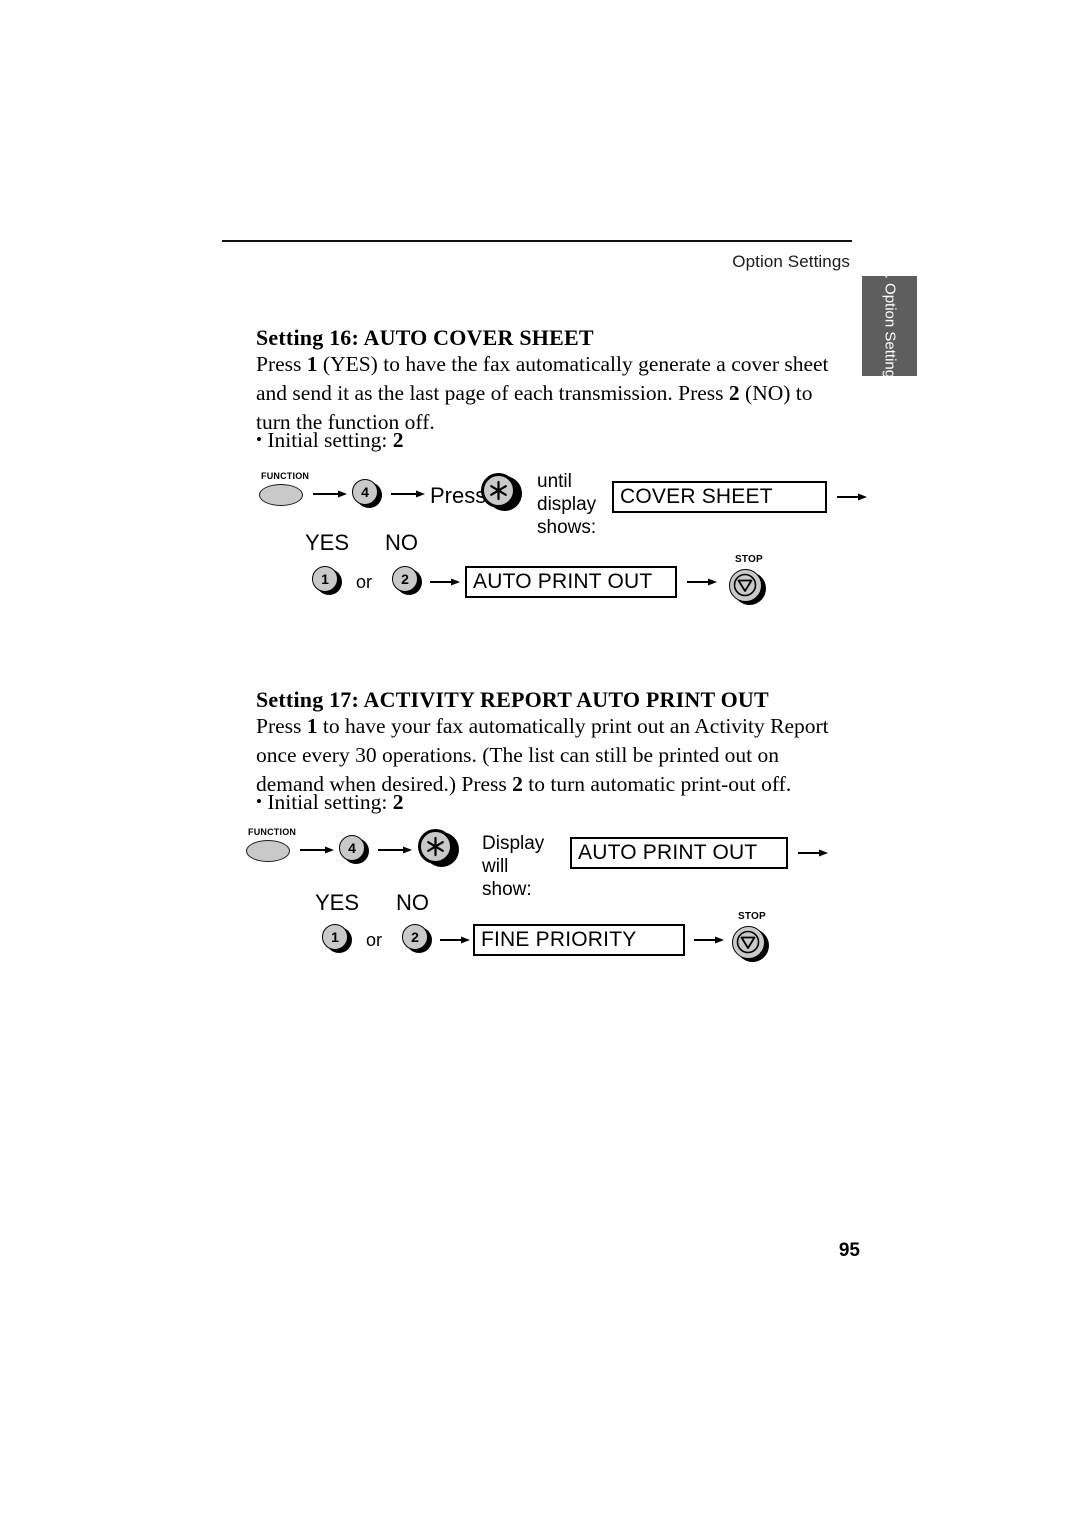  What do you see at coordinates (458, 495) in the screenshot?
I see `press-instruction-word: Press` at bounding box center [458, 495].